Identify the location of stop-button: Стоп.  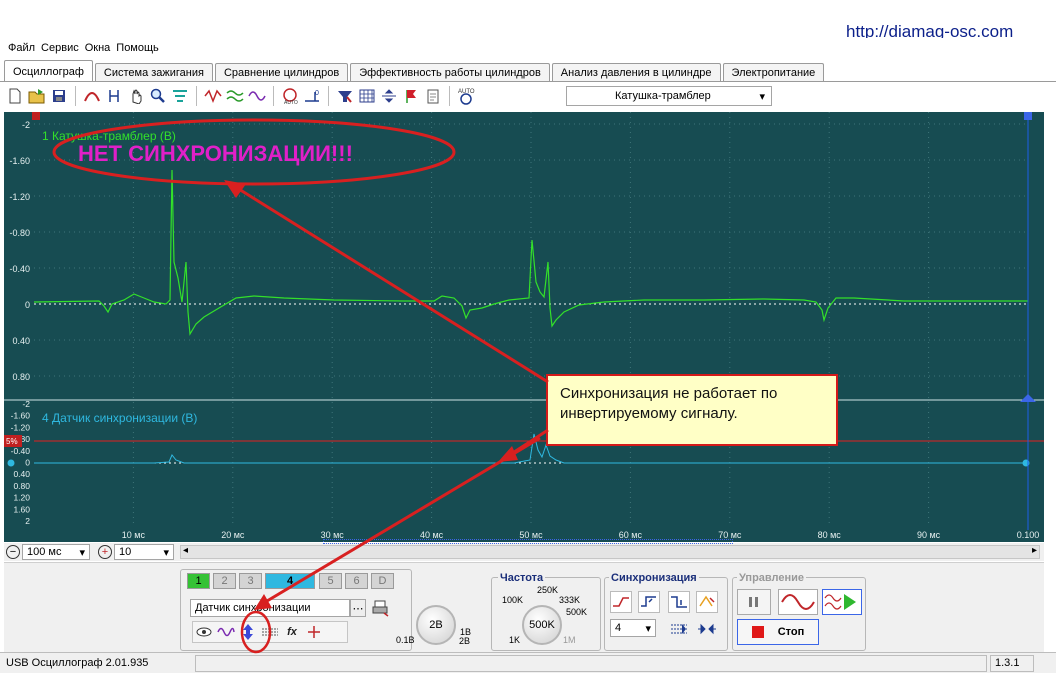
(778, 632).